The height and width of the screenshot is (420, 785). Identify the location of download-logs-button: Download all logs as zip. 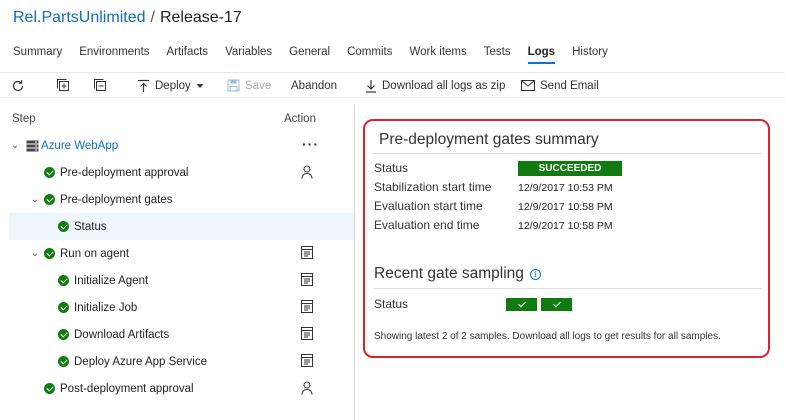
(435, 85).